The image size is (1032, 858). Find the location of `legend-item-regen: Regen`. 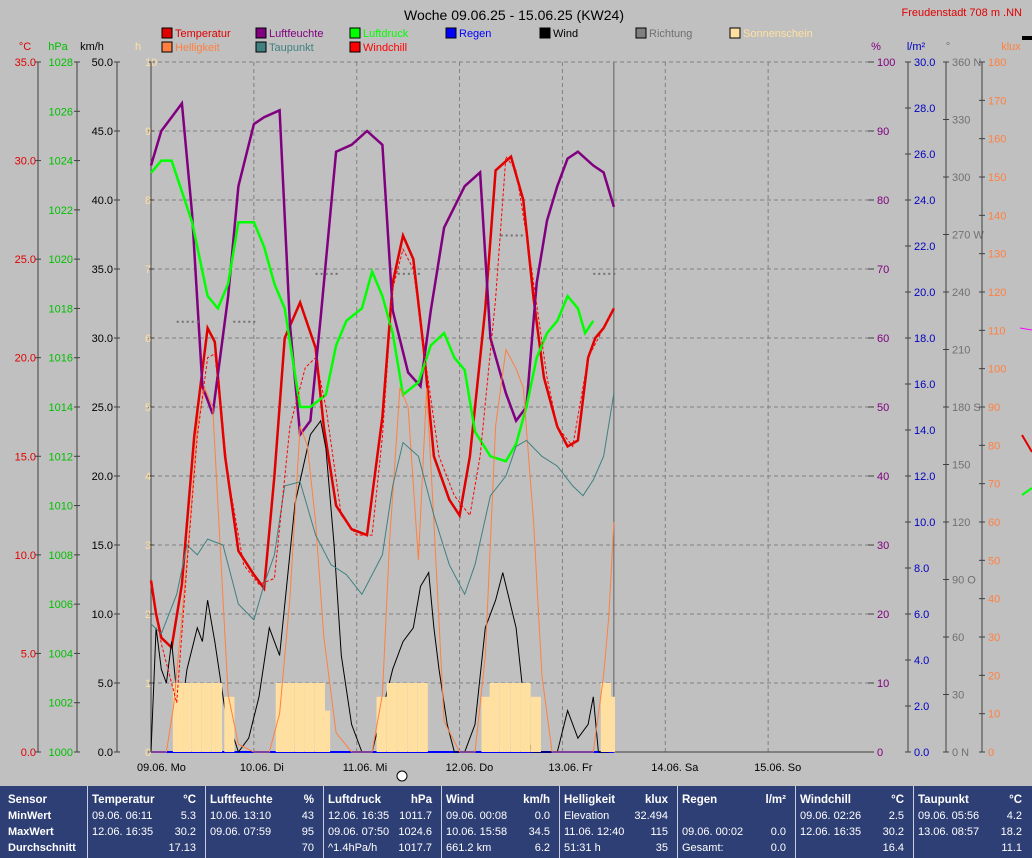

legend-item-regen: Regen is located at coordinates (468, 33).